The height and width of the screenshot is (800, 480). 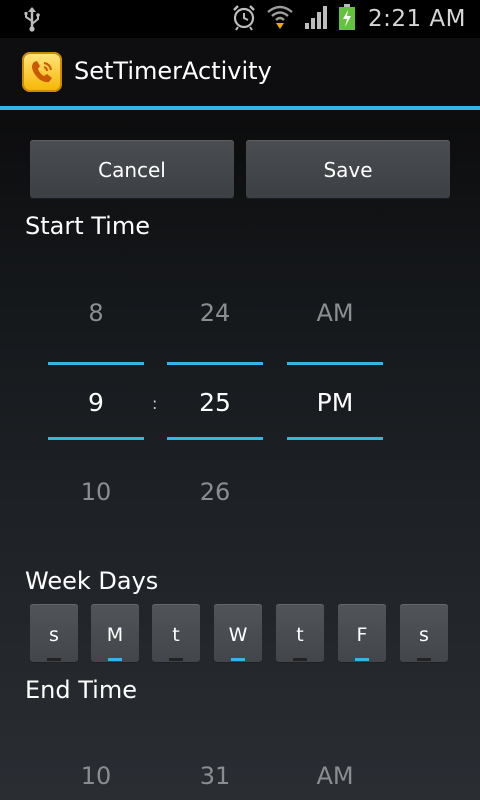 What do you see at coordinates (348, 169) in the screenshot?
I see `save-button: Save` at bounding box center [348, 169].